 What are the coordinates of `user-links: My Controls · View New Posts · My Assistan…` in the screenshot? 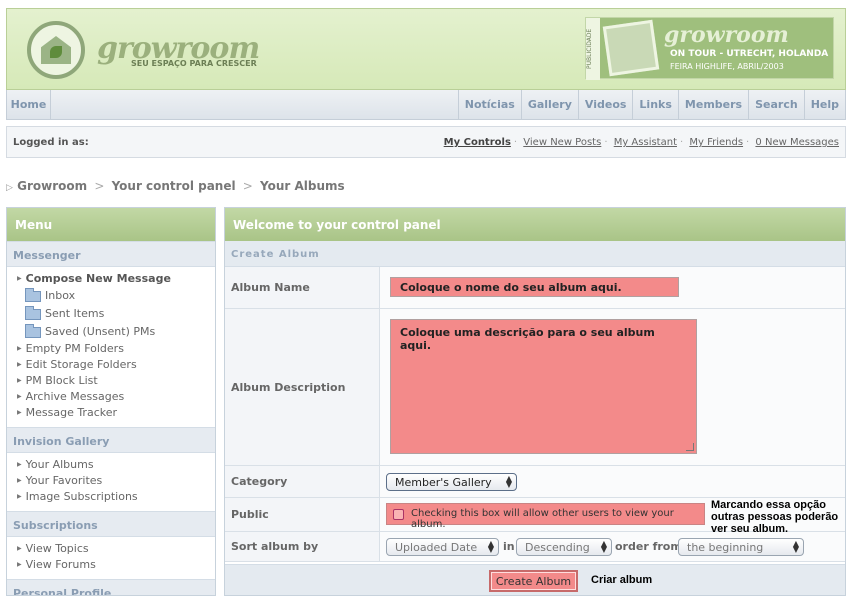 It's located at (641, 142).